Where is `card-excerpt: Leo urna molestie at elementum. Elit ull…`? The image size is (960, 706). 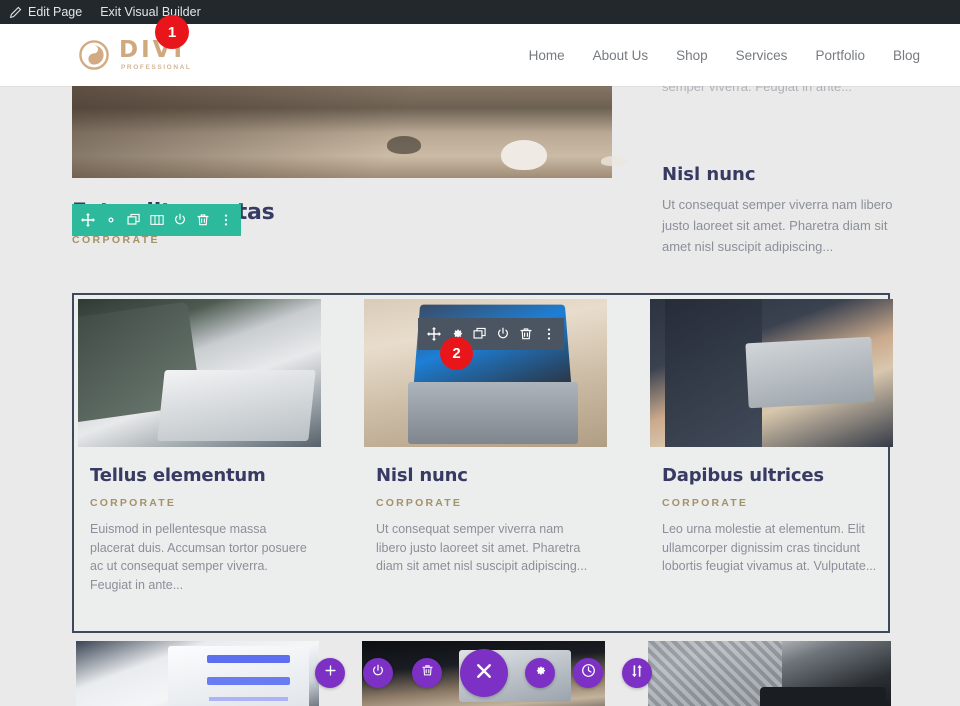
card-excerpt: Leo urna molestie at elementum. Elit ull… is located at coordinates (769, 547).